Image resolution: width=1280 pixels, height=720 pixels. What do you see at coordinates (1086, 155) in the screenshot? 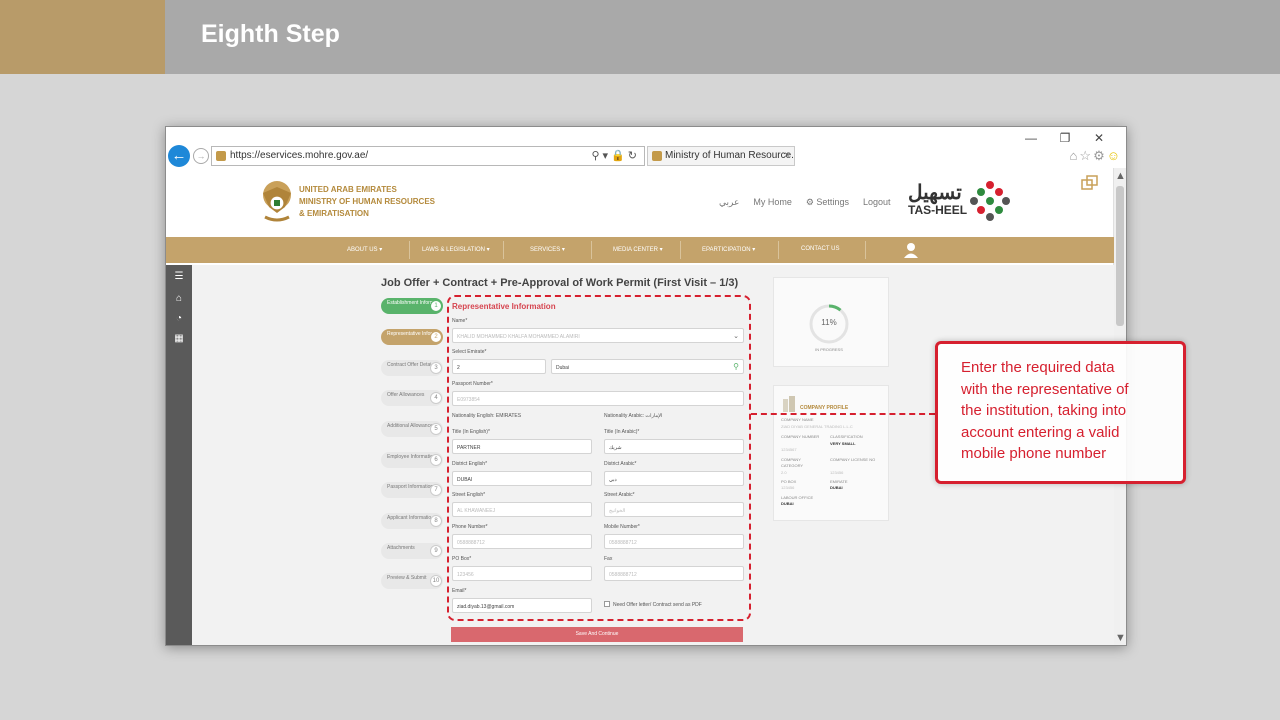
I see `favorites-star-icon: ☆` at bounding box center [1086, 155].